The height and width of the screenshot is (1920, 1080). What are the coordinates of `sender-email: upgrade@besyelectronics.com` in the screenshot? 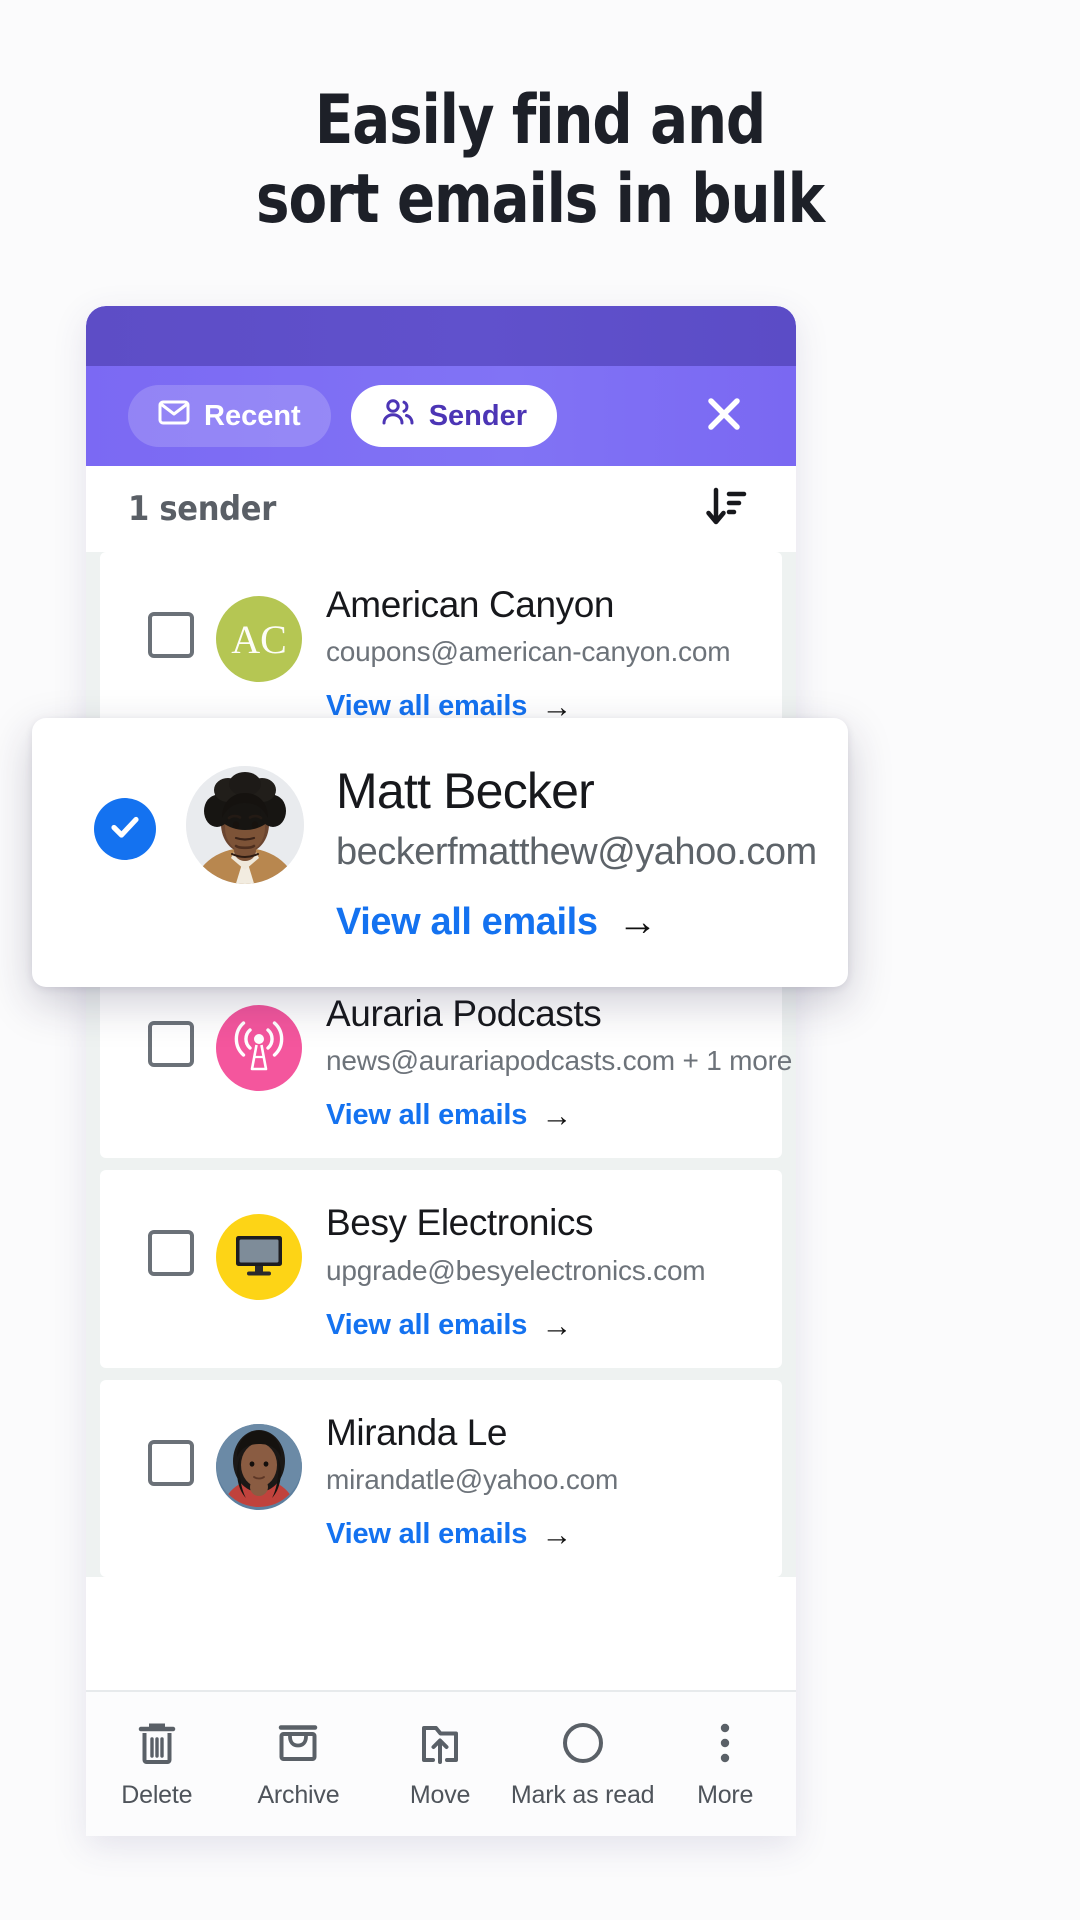 It's located at (516, 1270).